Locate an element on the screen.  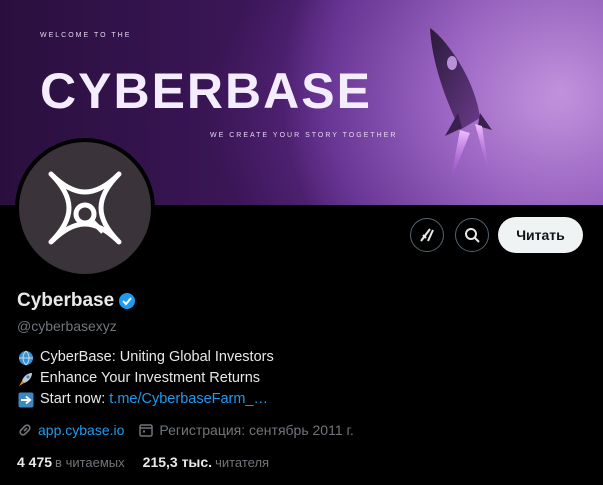
grok-button is located at coordinates (427, 235).